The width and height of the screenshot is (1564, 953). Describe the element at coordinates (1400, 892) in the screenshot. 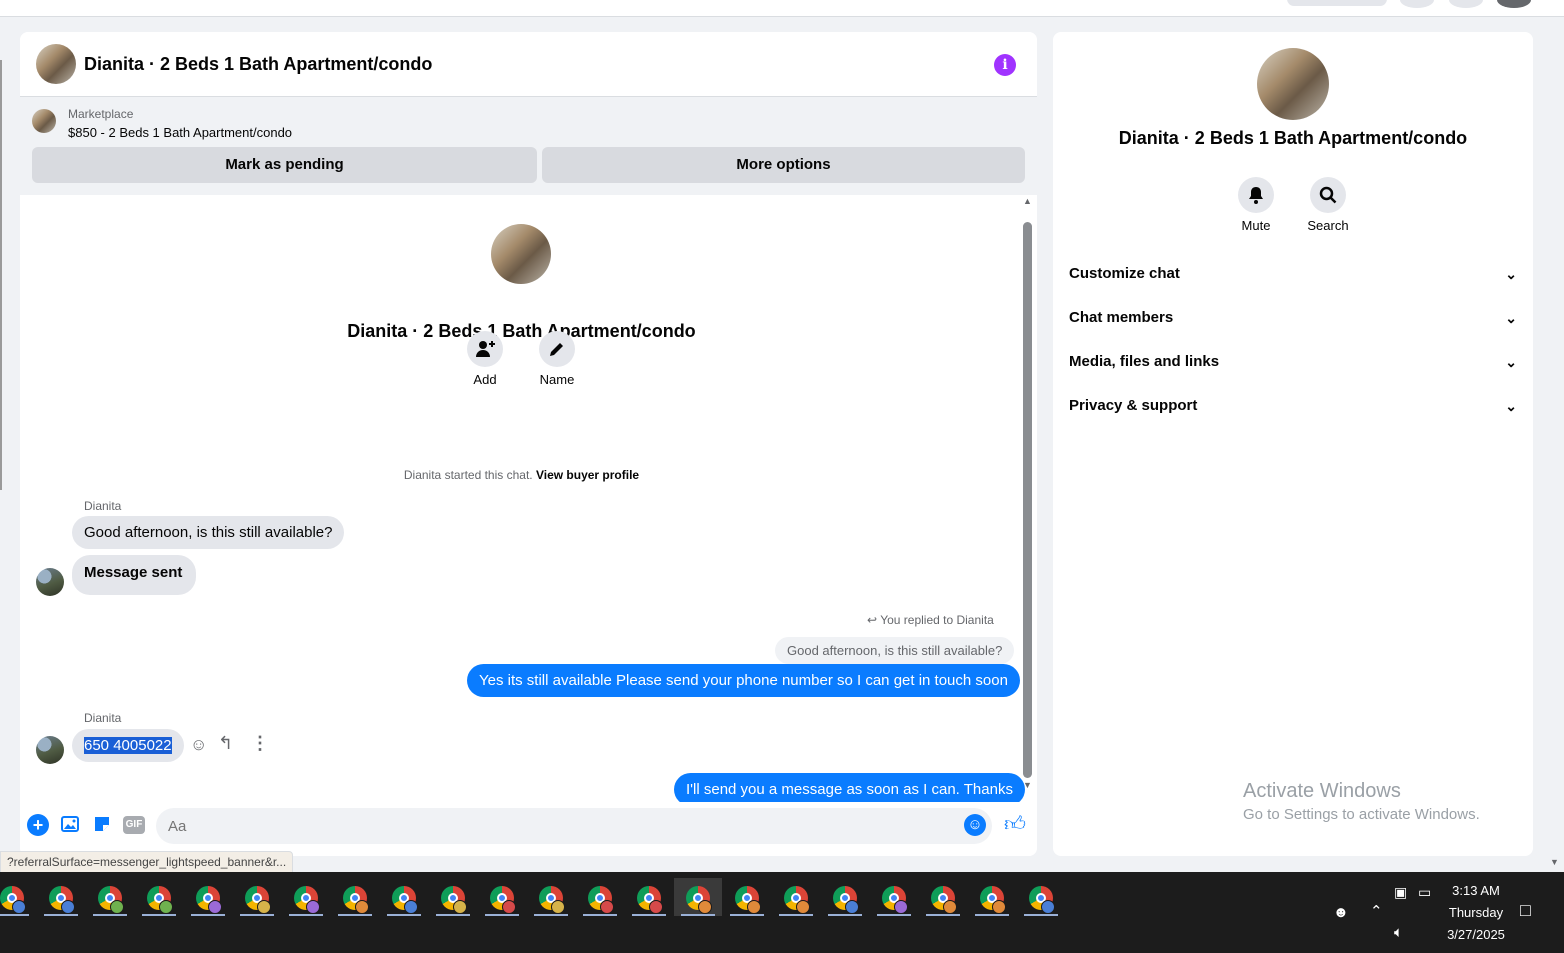

I see `meet-now-icon: ▣` at that location.